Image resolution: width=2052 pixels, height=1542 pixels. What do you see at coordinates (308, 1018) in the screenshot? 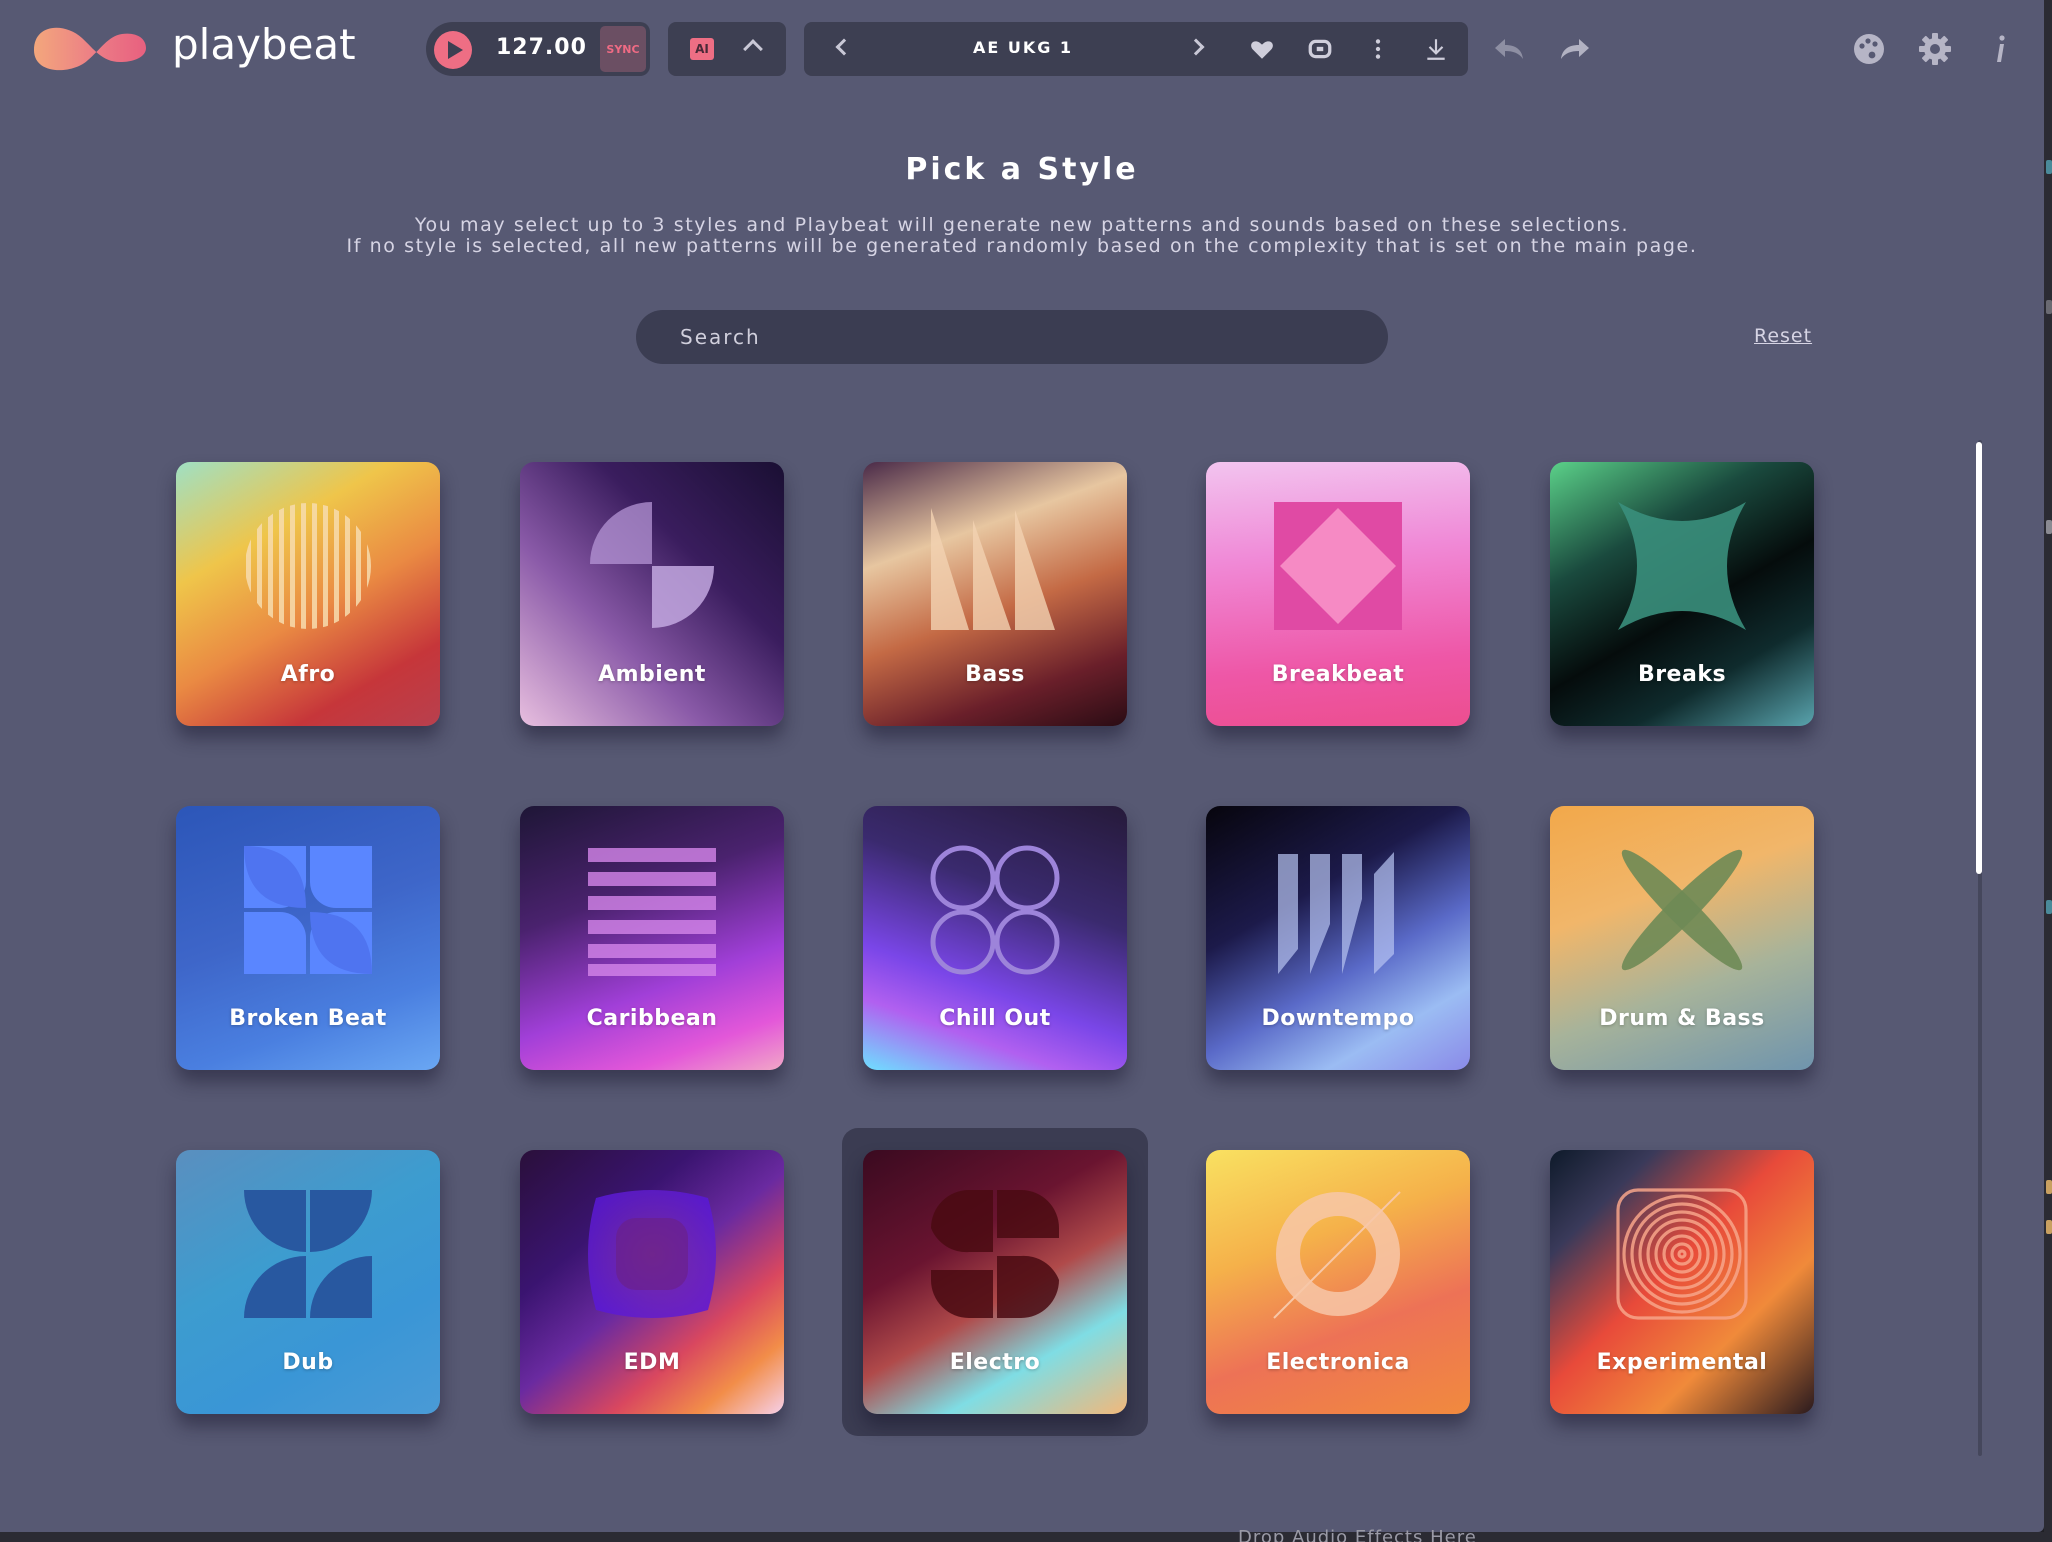
I see `style-label: Broken Beat` at bounding box center [308, 1018].